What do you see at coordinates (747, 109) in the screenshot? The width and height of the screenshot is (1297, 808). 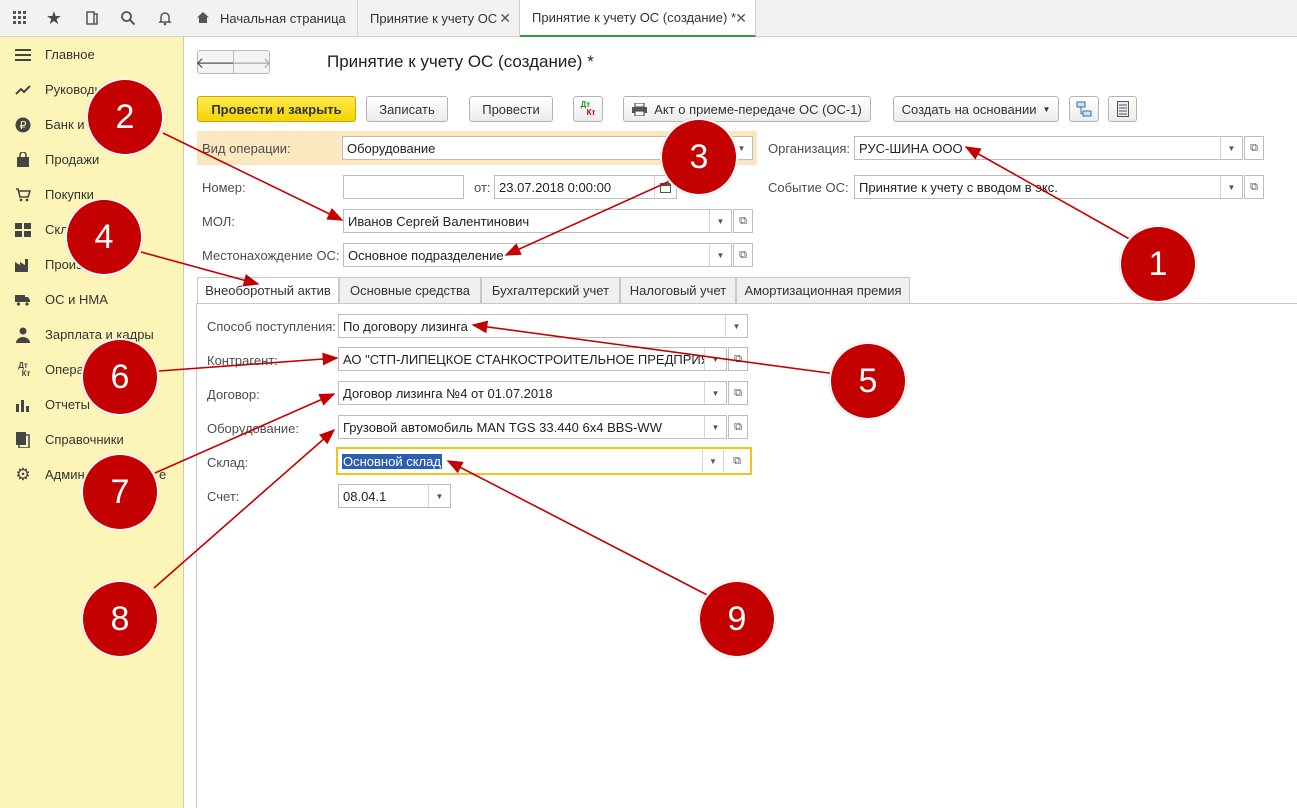 I see `act-os1-button: Акт о приеме-передаче ОС (ОС-1)` at bounding box center [747, 109].